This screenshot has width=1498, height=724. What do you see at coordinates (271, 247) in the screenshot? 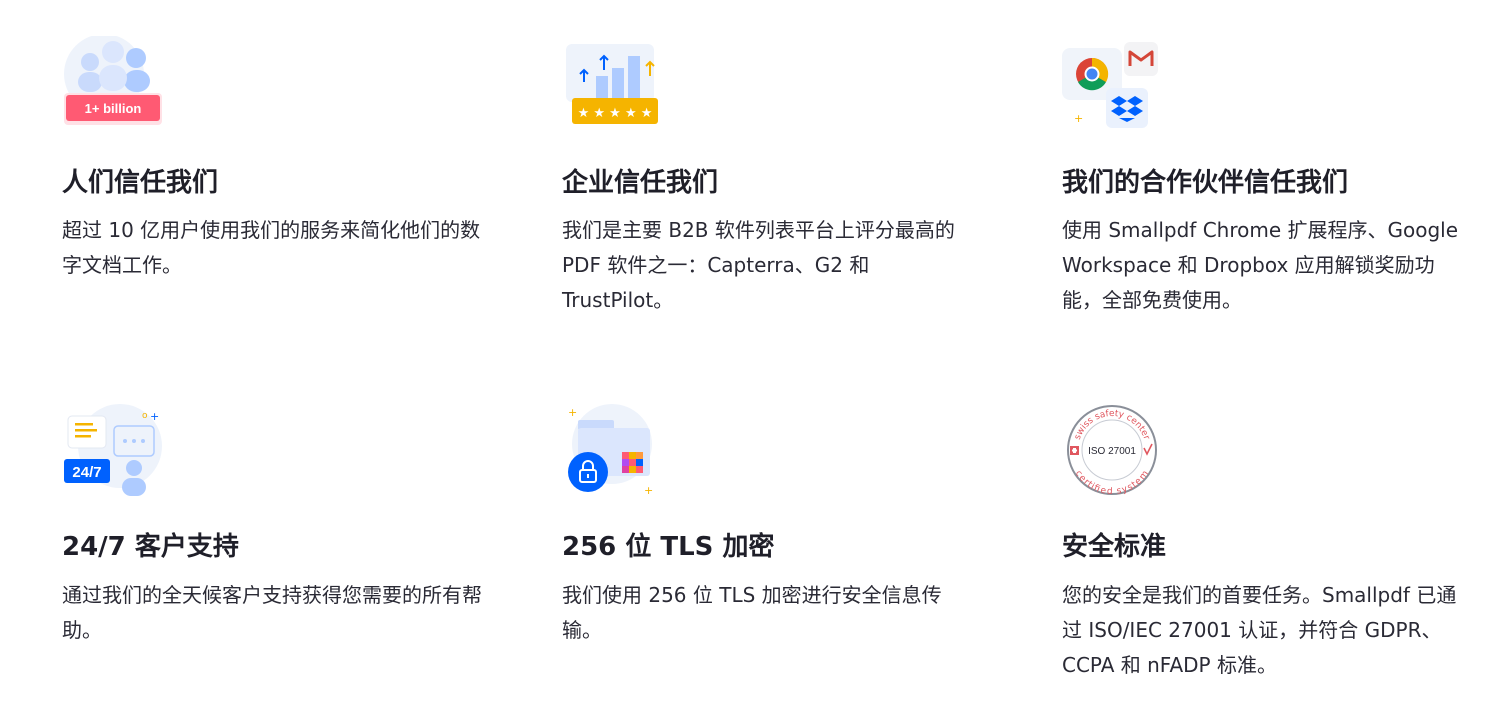
I see `feature-description: 超过 10 亿用户使用我们的服务来简化他们的数字文档工作。` at bounding box center [271, 247].